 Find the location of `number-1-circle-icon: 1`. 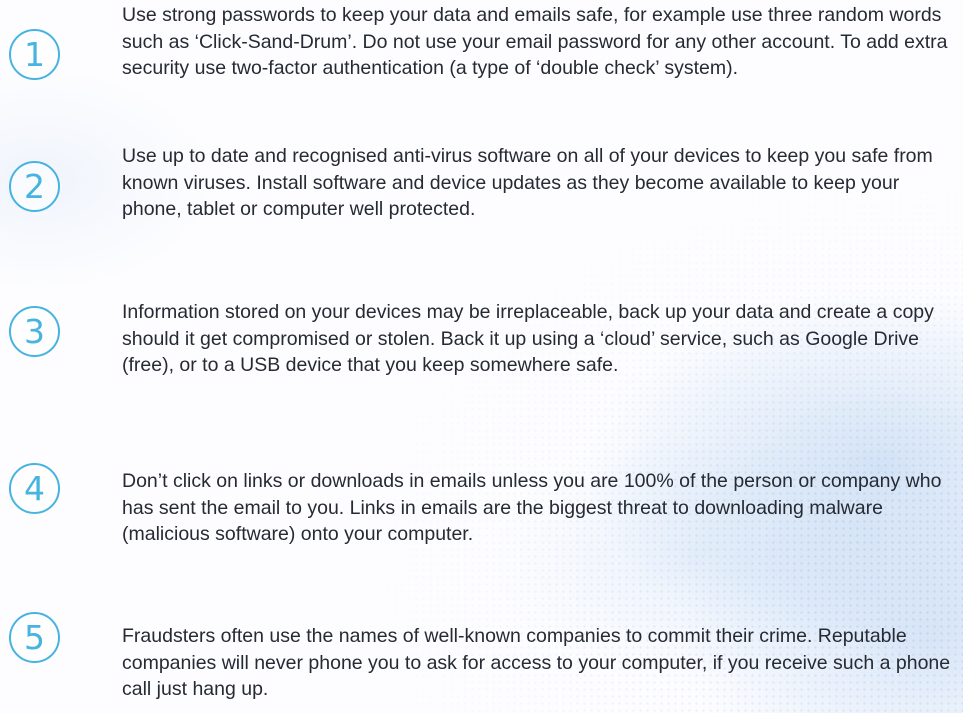

number-1-circle-icon: 1 is located at coordinates (34, 54).